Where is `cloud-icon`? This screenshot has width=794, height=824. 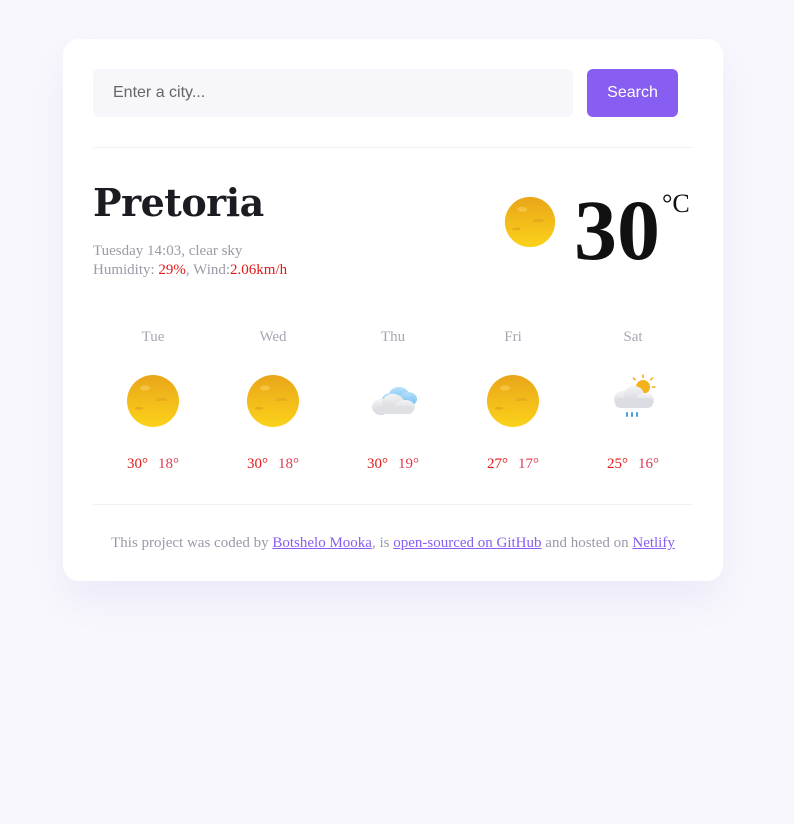 cloud-icon is located at coordinates (393, 401).